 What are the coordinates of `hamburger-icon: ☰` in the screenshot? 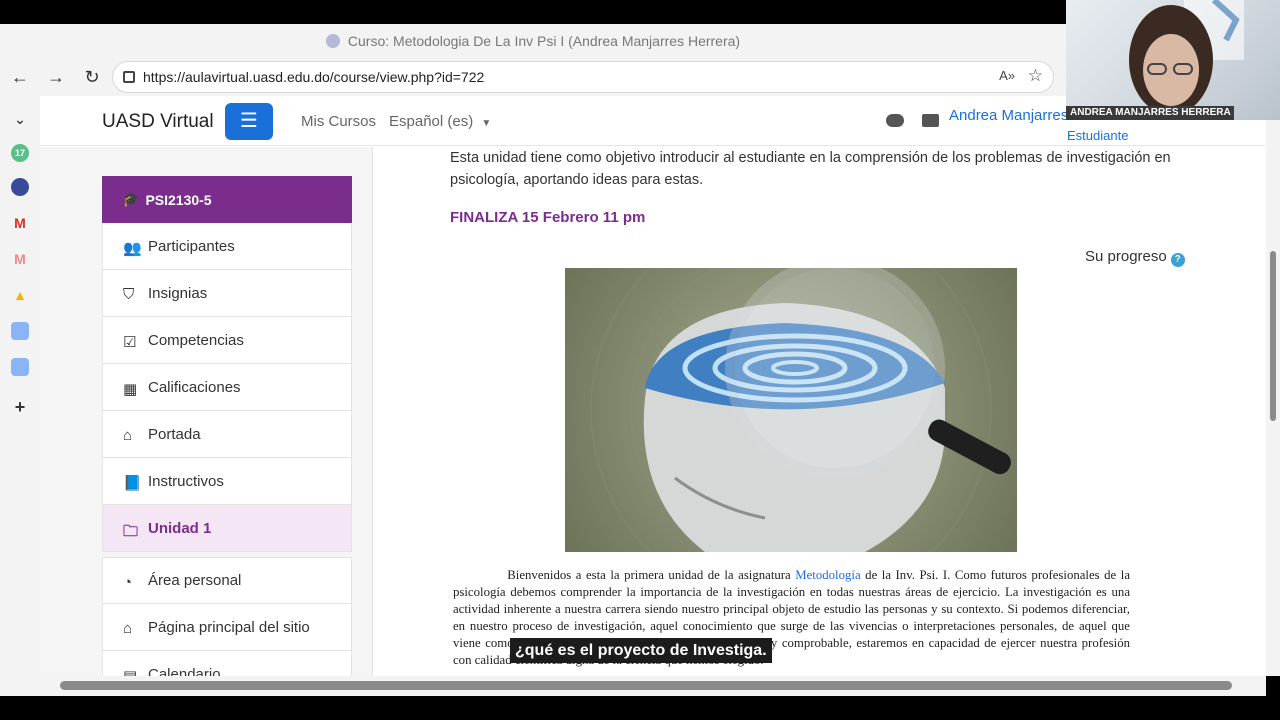 It's located at (249, 121).